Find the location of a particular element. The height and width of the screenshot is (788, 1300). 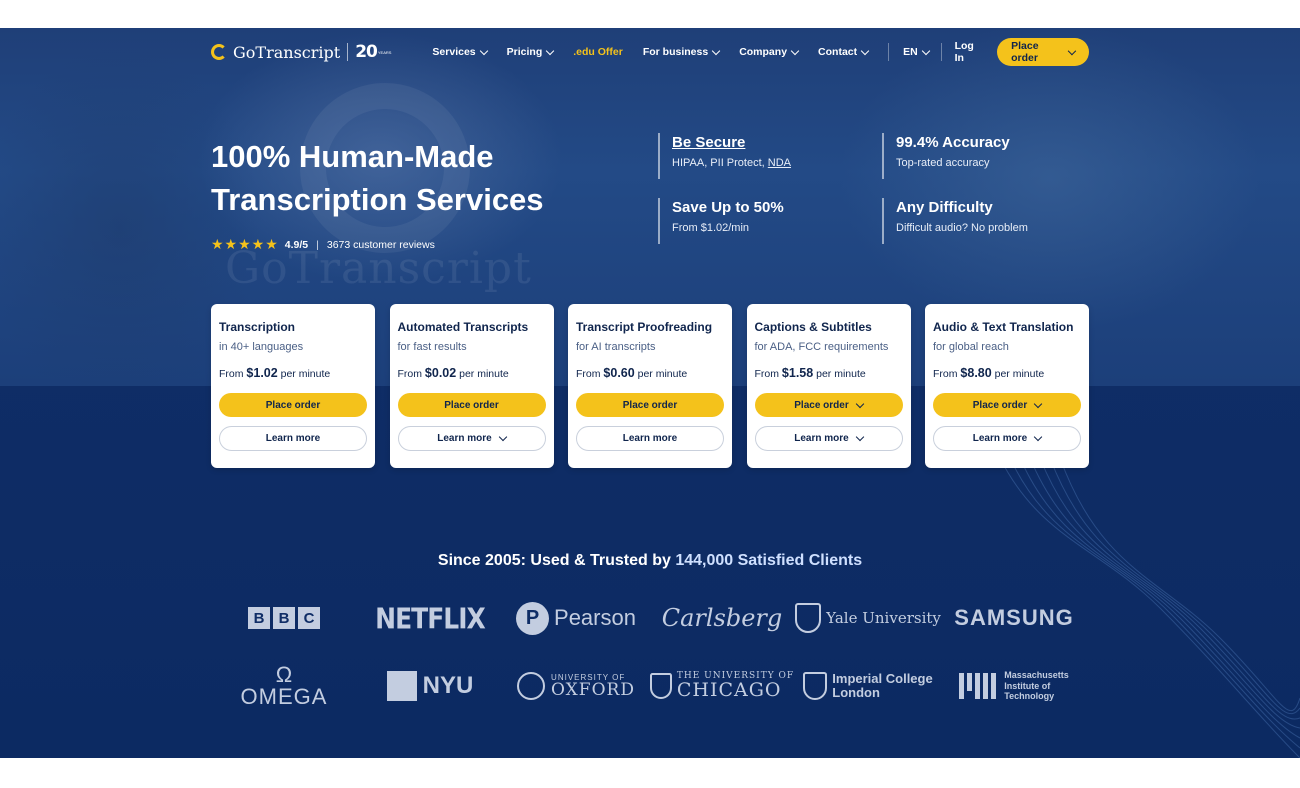

pearson-wordmark: Pearson is located at coordinates (595, 617).